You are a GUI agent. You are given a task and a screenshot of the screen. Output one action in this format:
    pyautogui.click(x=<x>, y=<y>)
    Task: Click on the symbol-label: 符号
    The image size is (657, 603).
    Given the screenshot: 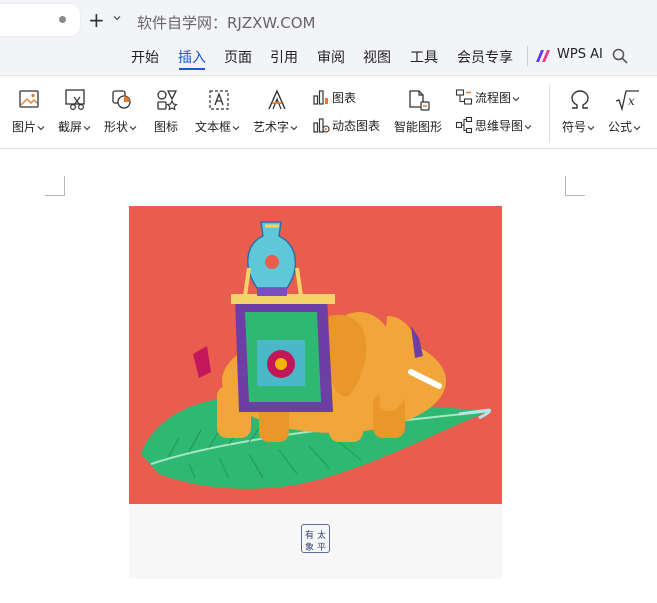 What is the action you would take?
    pyautogui.click(x=574, y=127)
    